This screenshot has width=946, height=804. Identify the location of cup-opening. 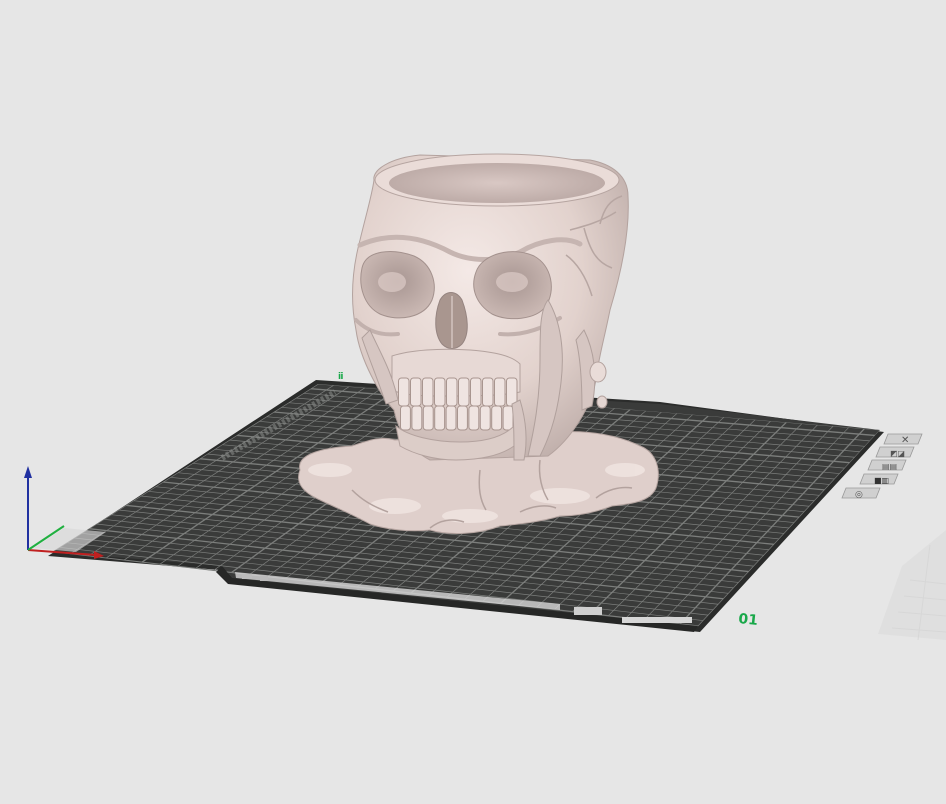
(497, 183).